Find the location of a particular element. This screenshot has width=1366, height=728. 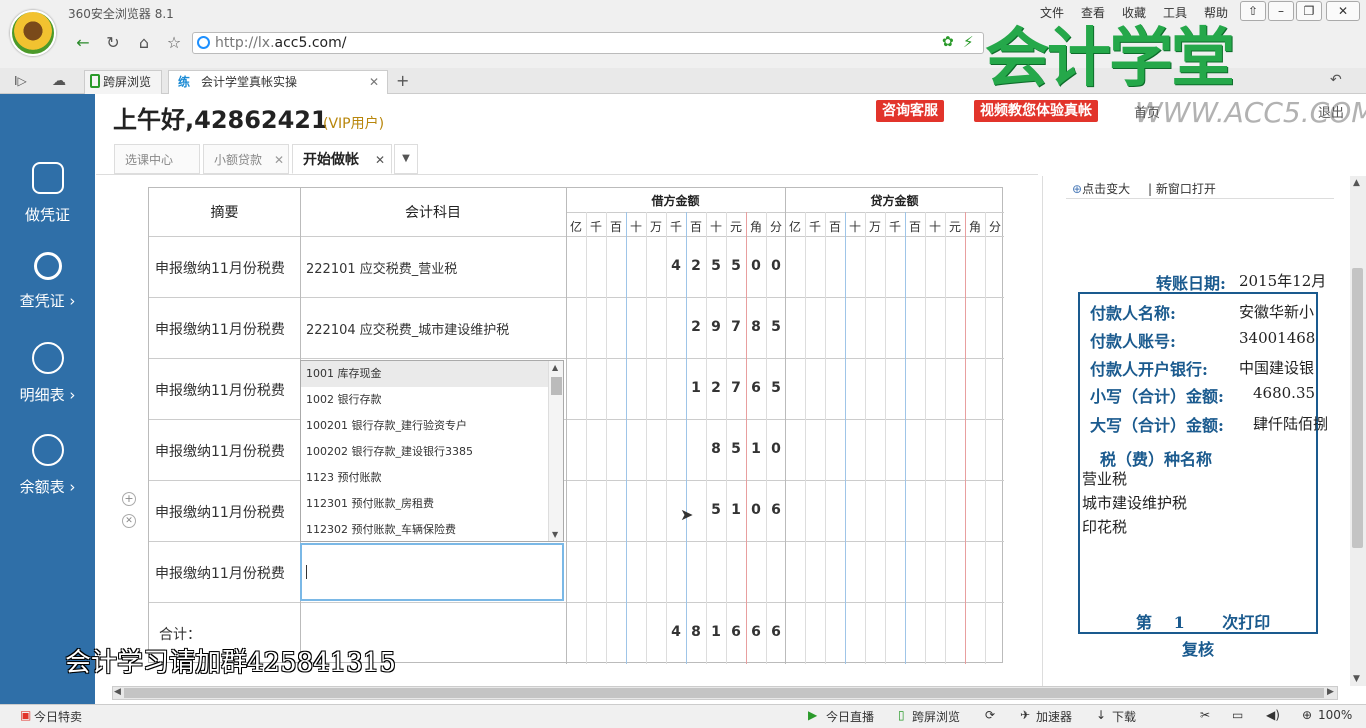

daily-deal-link: 今日特卖 is located at coordinates (58, 716).